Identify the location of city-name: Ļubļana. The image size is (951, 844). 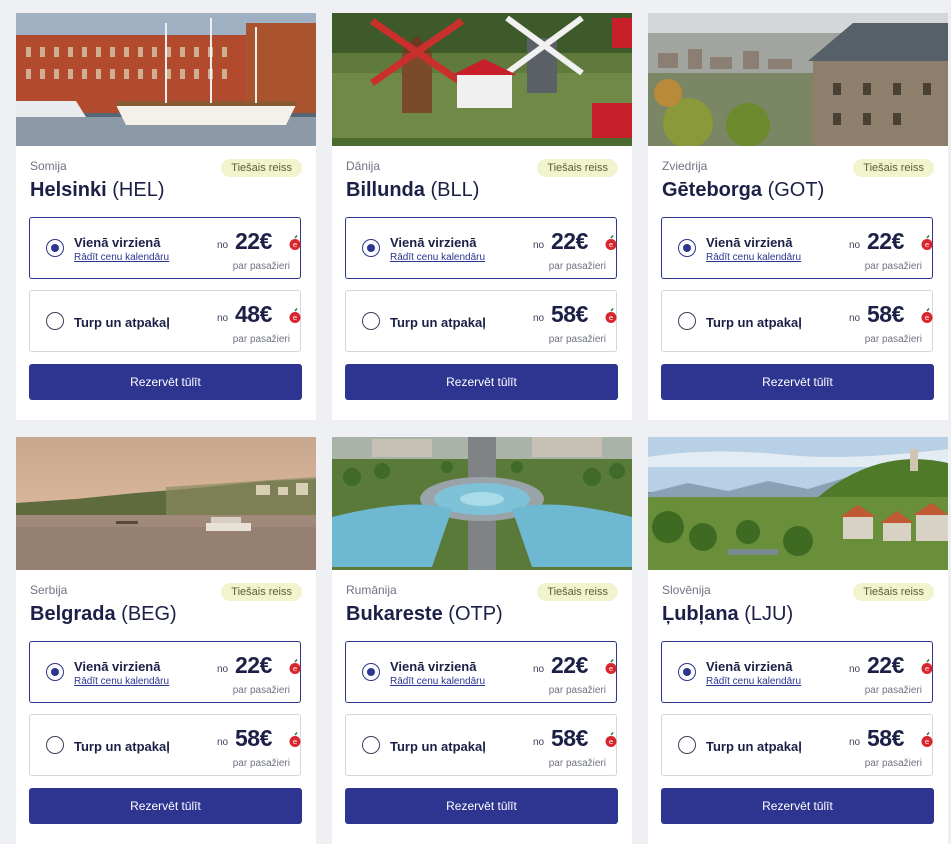
(700, 614).